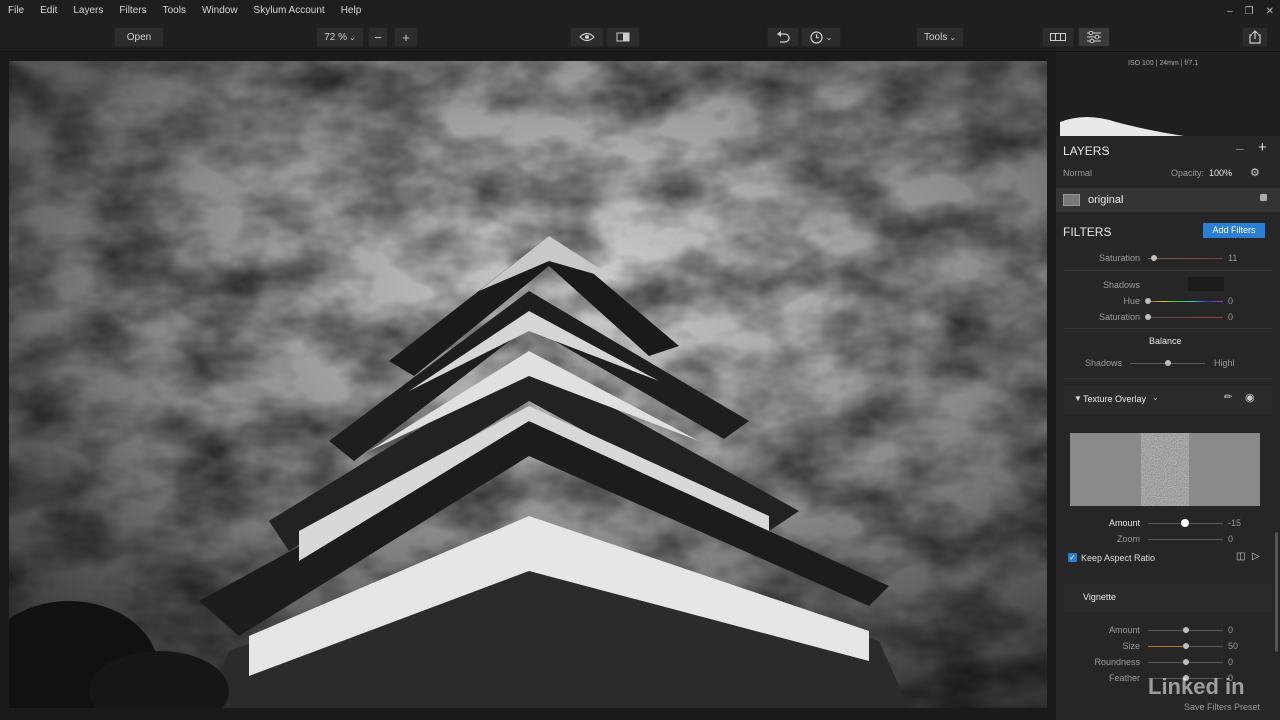  Describe the element at coordinates (1131, 646) in the screenshot. I see `vignette-size-label: Size` at that location.